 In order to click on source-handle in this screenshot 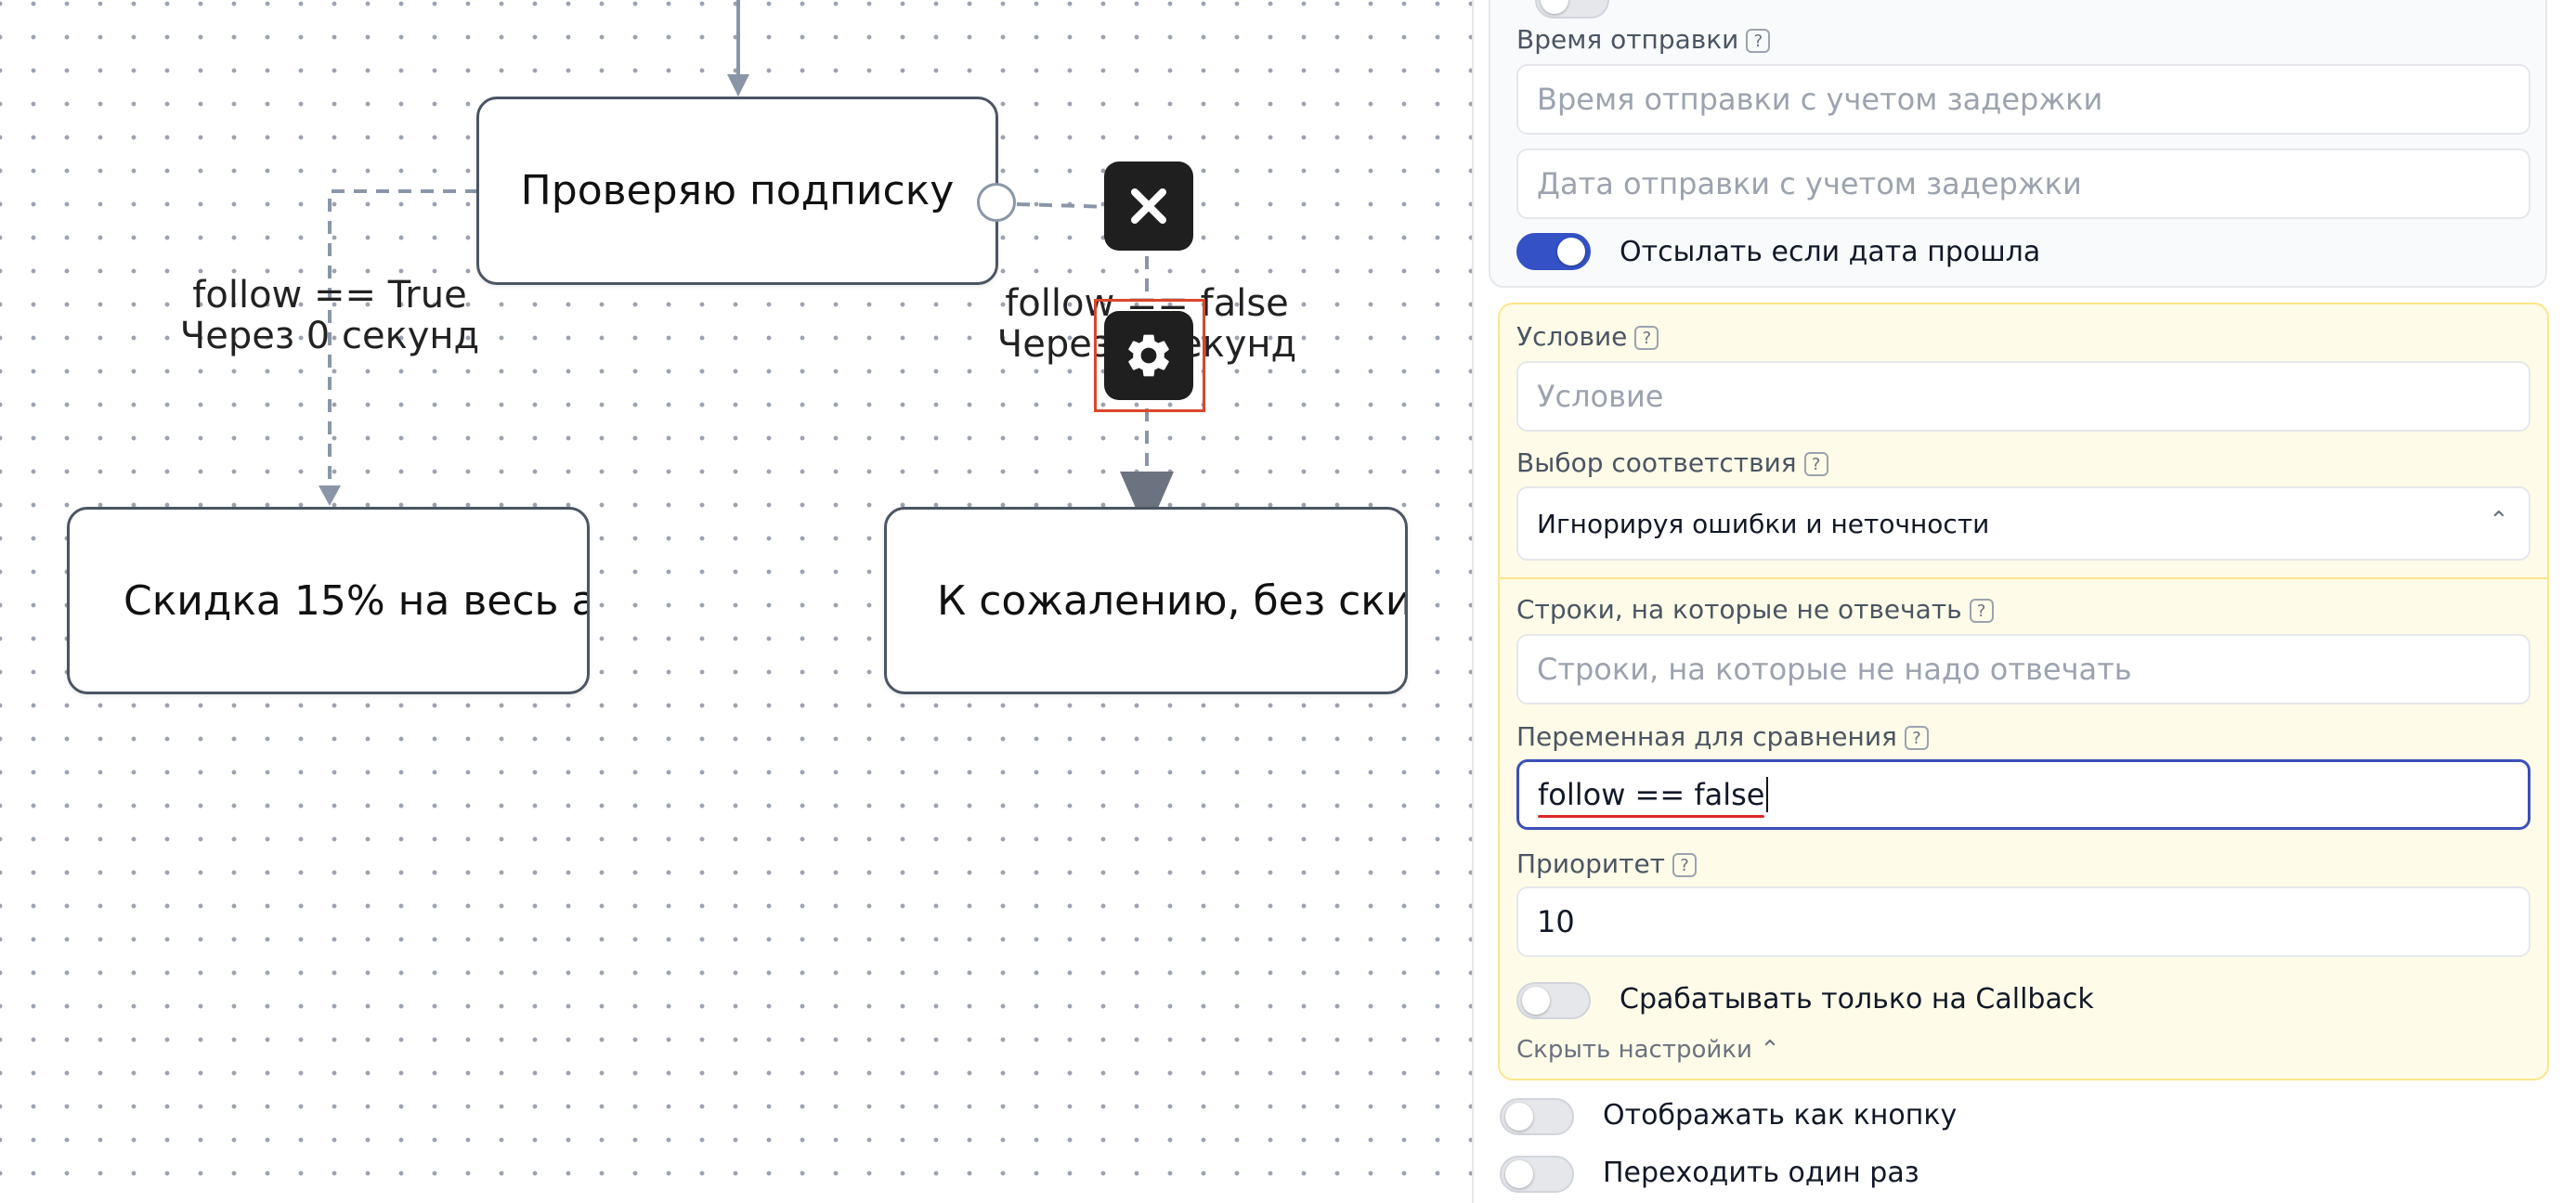, I will do `click(997, 202)`.